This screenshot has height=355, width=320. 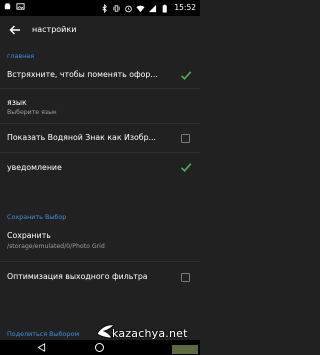 I want to click on android-icon, so click(x=7, y=6).